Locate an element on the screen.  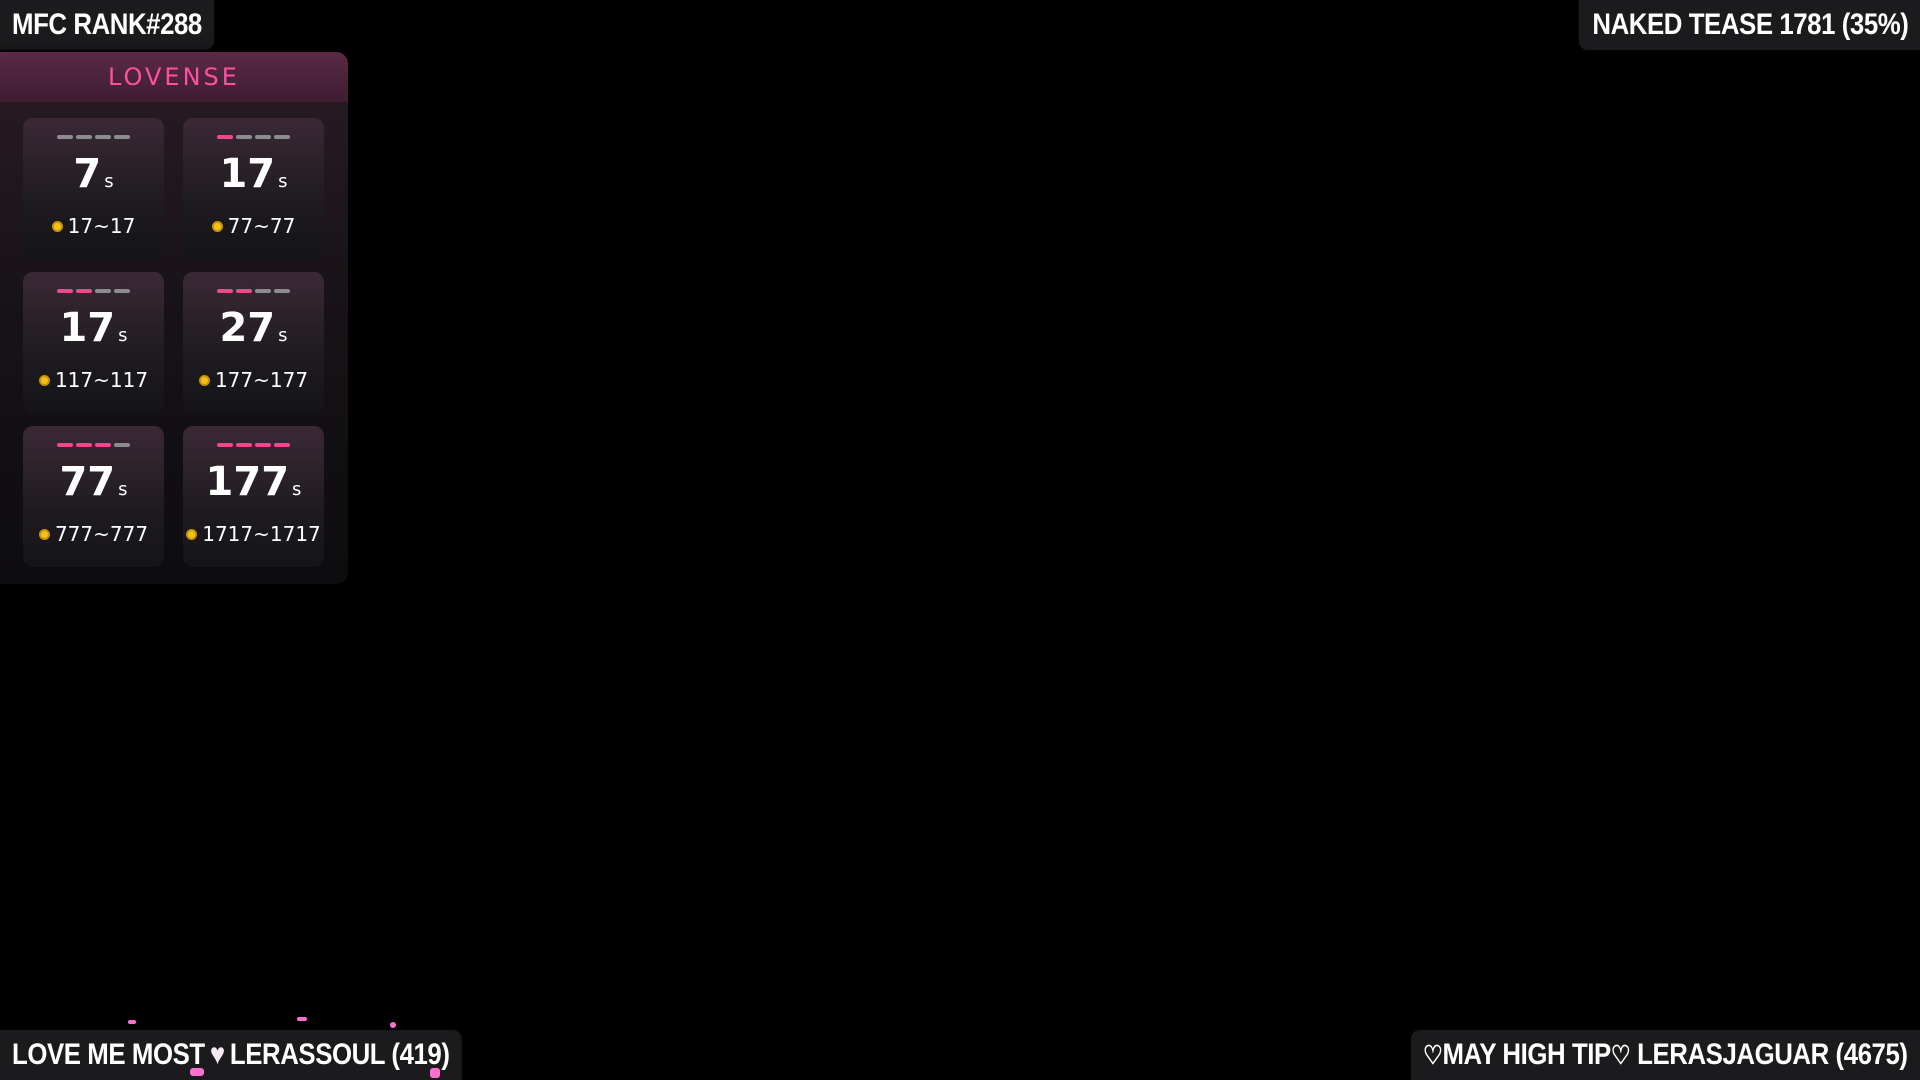
high-tip-user: LERASJAGUAR (4675) is located at coordinates (1773, 1054).